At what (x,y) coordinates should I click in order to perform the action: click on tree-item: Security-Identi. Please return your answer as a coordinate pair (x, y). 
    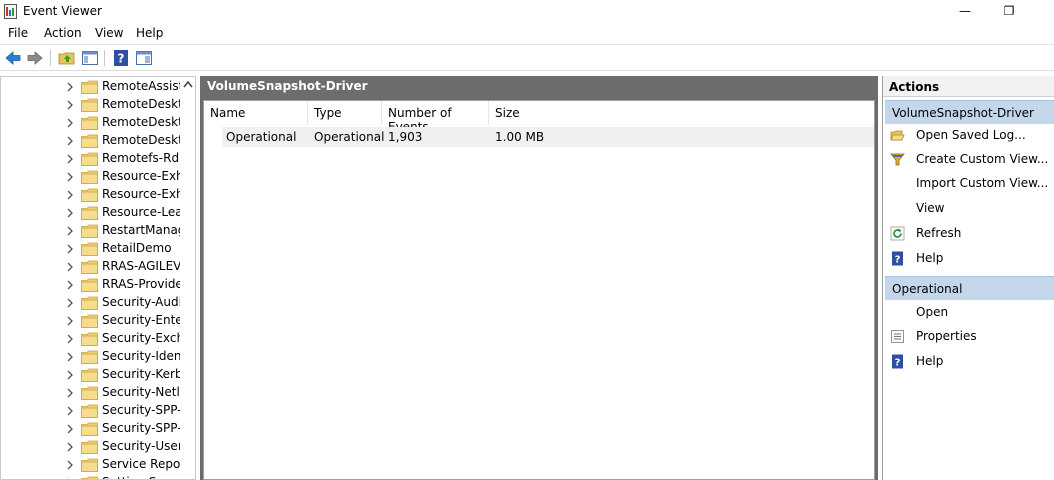
    Looking at the image, I should click on (92, 357).